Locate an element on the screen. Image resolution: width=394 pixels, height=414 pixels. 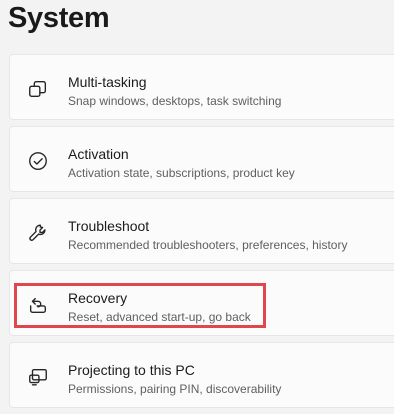
multitasking-icon is located at coordinates (38, 89).